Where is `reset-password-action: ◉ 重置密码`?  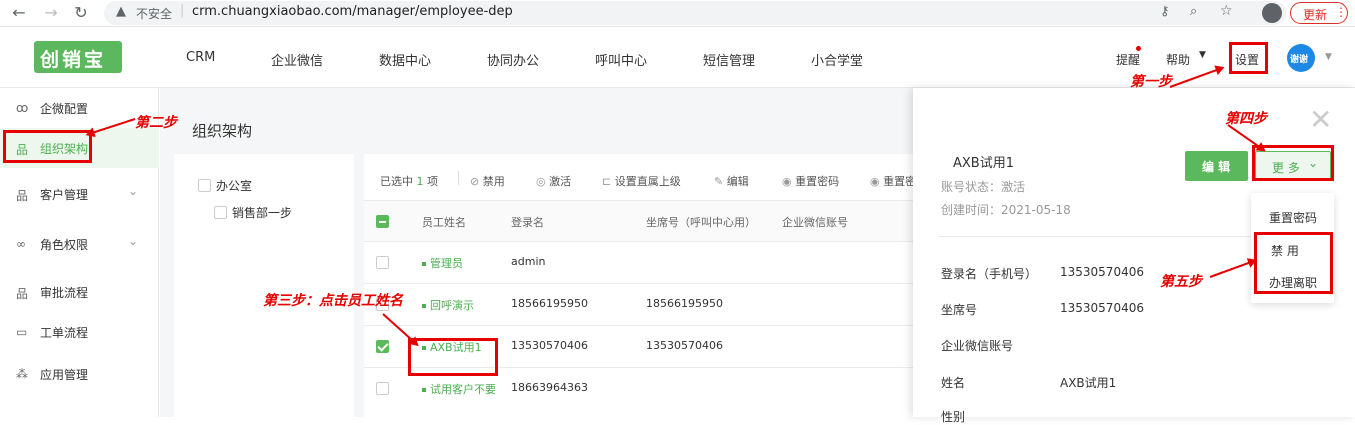
reset-password-action: ◉ 重置密码 is located at coordinates (810, 181).